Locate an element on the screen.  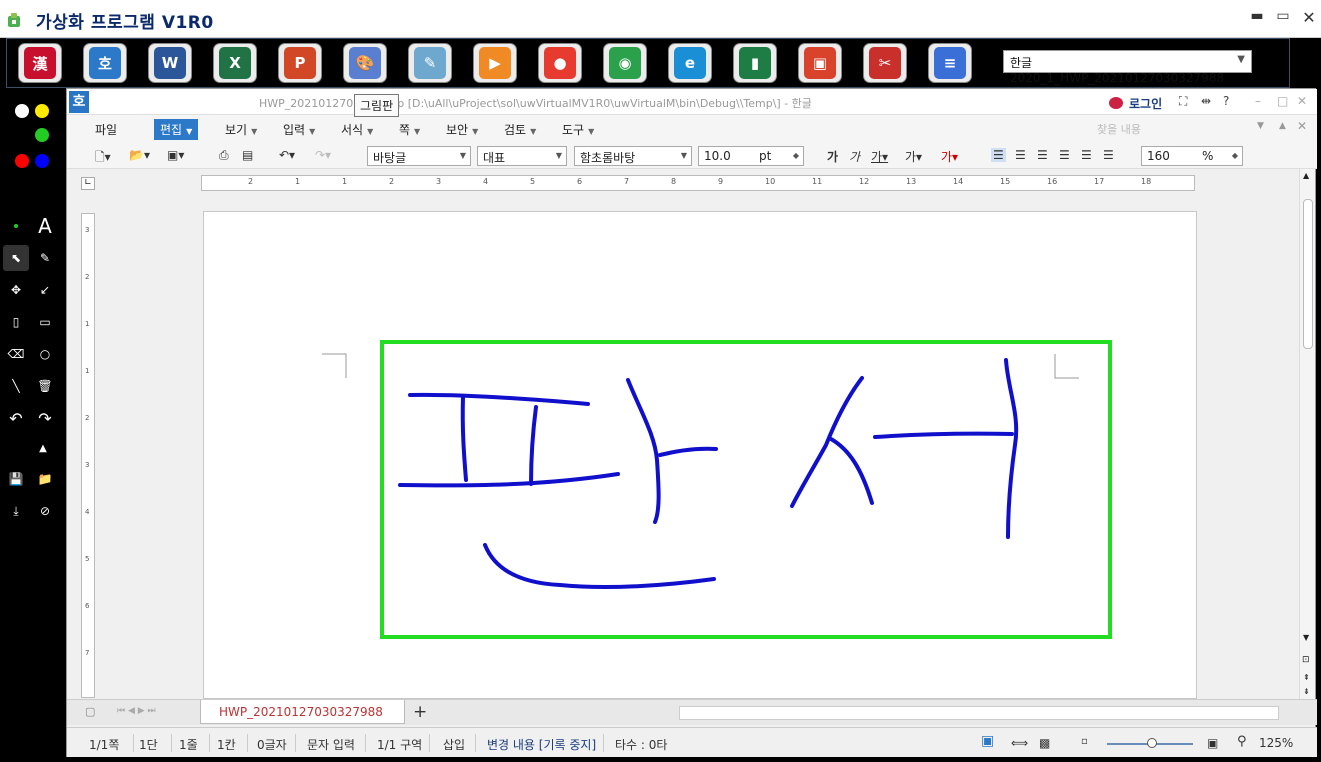
font-select: 함초롬바탕 ▼ is located at coordinates (633, 156).